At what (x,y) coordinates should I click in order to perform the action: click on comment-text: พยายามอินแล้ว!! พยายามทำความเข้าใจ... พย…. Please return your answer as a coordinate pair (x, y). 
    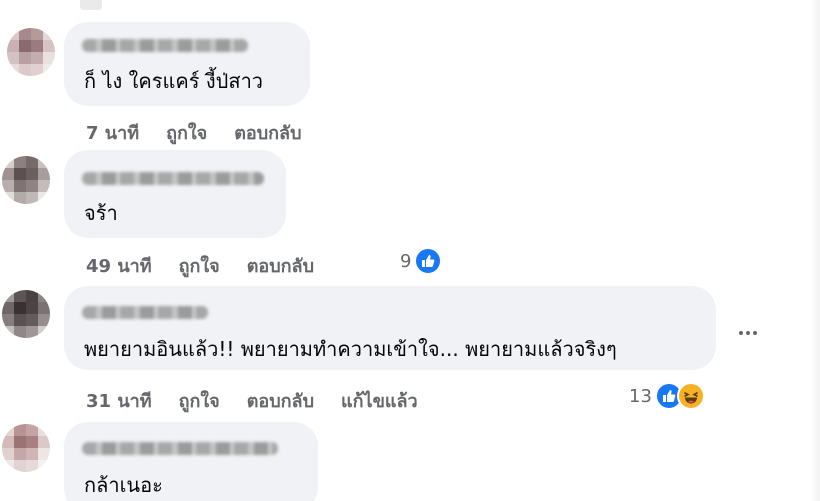
    Looking at the image, I should click on (350, 349).